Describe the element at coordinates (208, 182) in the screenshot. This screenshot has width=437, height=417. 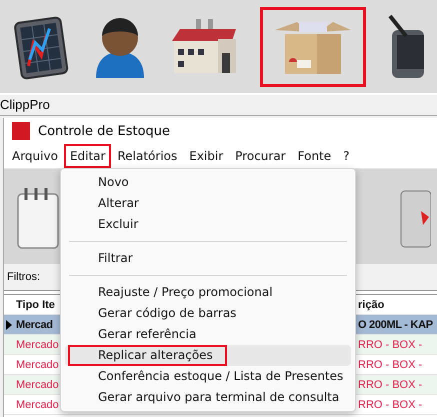
I see `menu-item: Novo` at that location.